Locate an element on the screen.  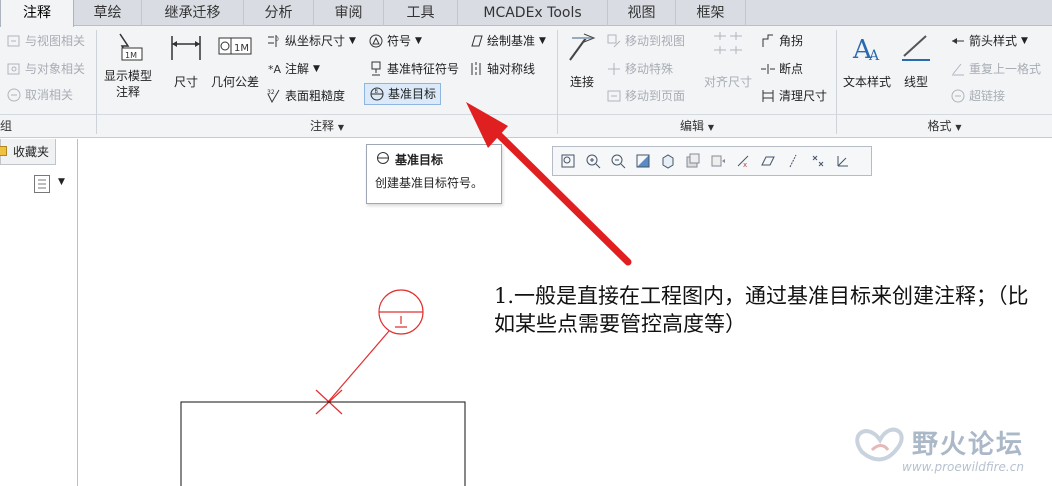
ribbon-tab-bar: 注释 草绘 继承迁移 分析 审阅 工具 MCADEx Tools 视图 框架 is located at coordinates (526, 13).